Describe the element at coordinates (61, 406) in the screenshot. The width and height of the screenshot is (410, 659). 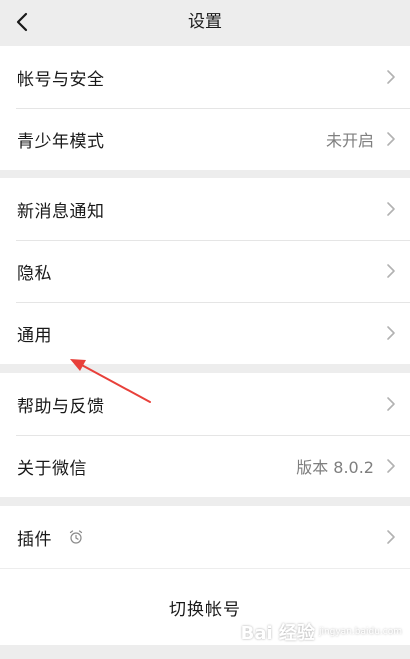
I see `settings-item-label: 帮助与反馈` at that location.